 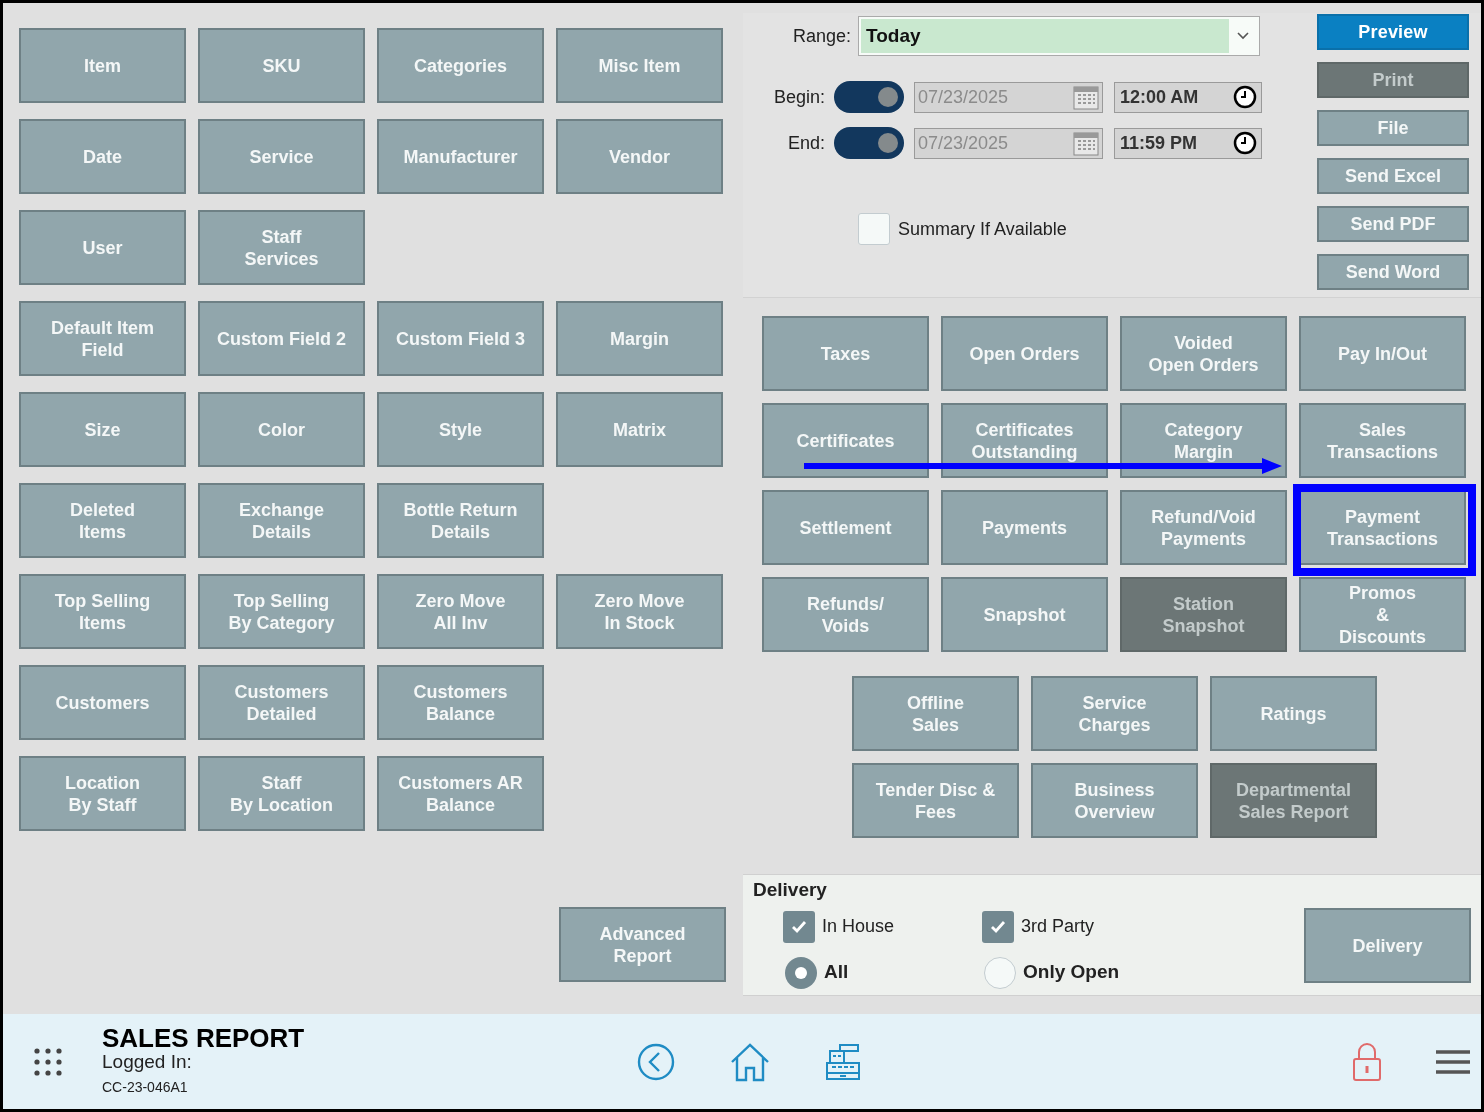 What do you see at coordinates (281, 520) in the screenshot?
I see `report-button: Exchange Details` at bounding box center [281, 520].